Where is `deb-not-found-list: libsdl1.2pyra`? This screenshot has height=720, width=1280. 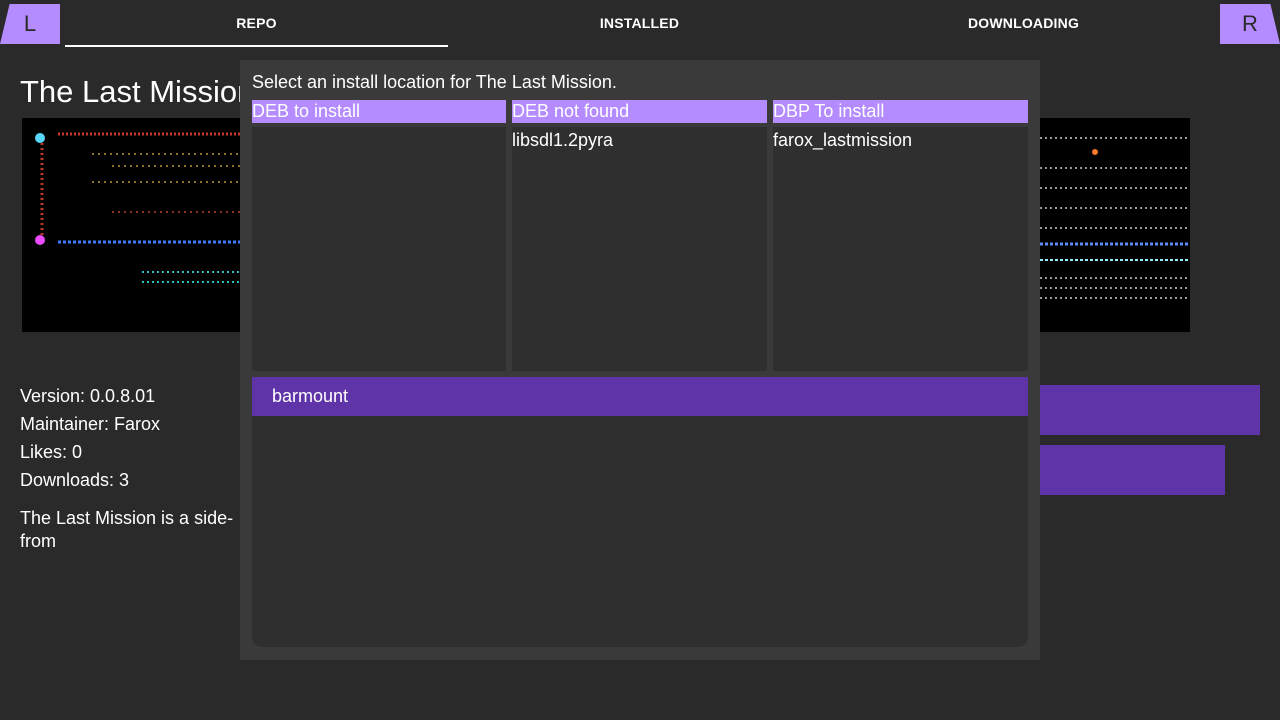 deb-not-found-list: libsdl1.2pyra is located at coordinates (639, 249).